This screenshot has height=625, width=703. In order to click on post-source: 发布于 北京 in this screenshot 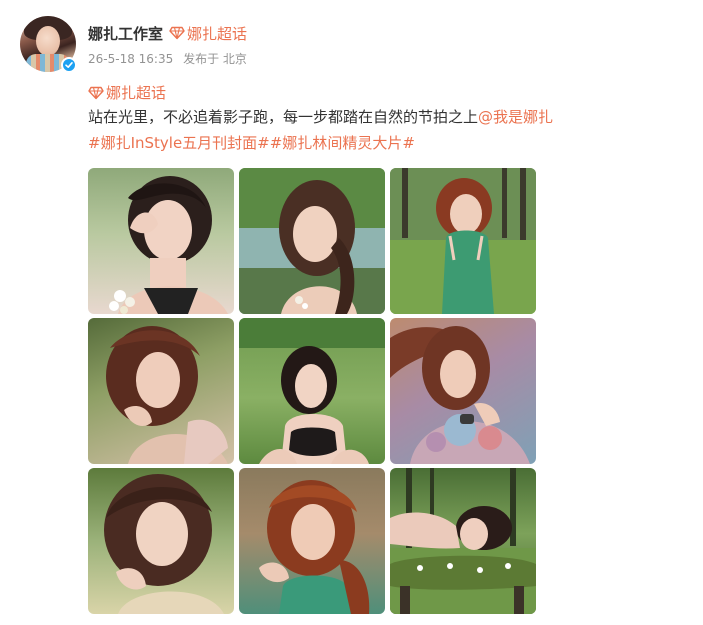, I will do `click(215, 59)`.